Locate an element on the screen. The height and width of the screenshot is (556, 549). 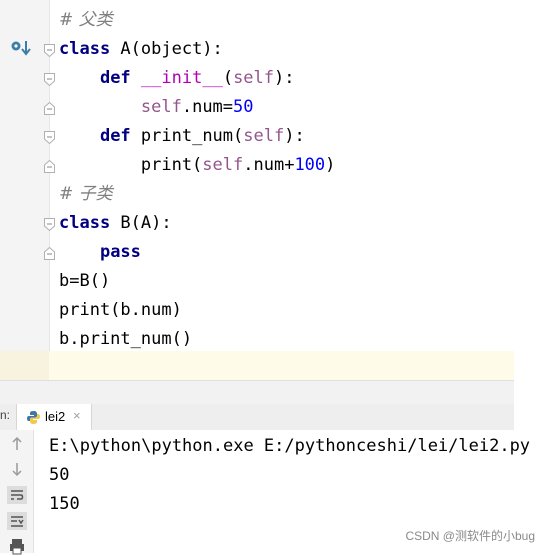
code-token: b=B() is located at coordinates (85, 281).